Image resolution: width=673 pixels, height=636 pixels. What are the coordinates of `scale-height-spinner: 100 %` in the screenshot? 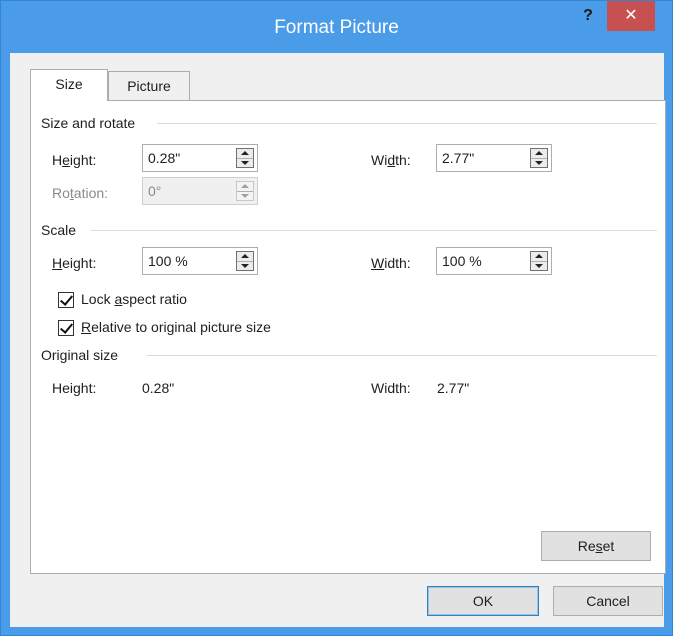 It's located at (200, 261).